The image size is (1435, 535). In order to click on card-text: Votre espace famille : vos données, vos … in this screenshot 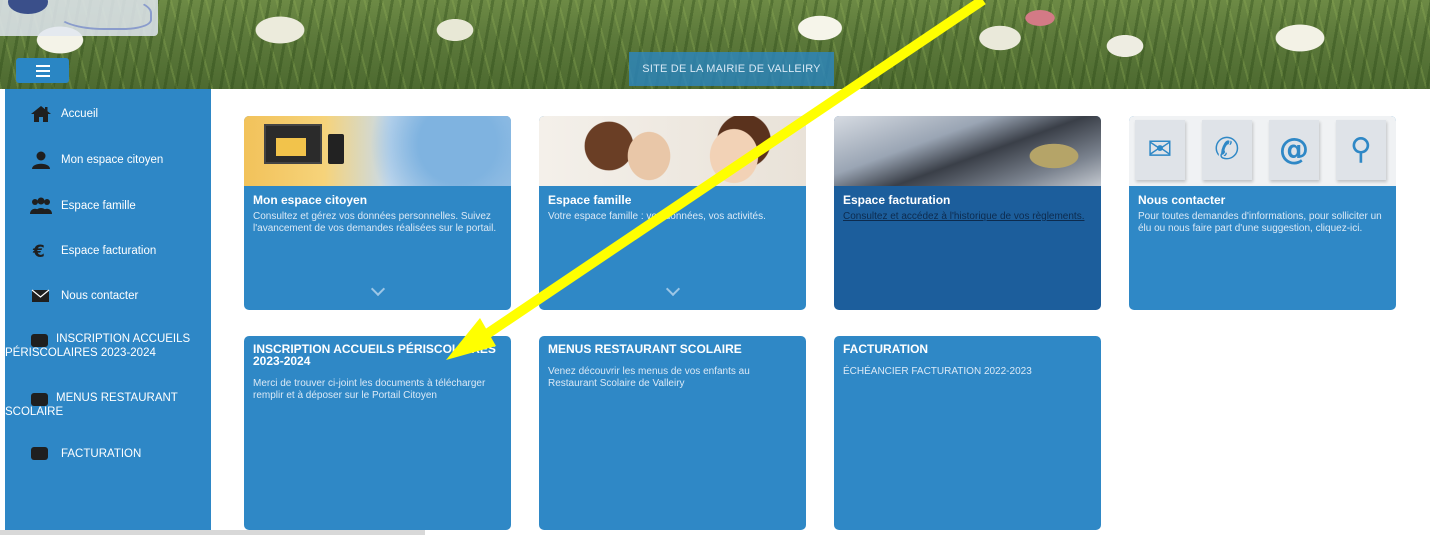, I will do `click(657, 216)`.